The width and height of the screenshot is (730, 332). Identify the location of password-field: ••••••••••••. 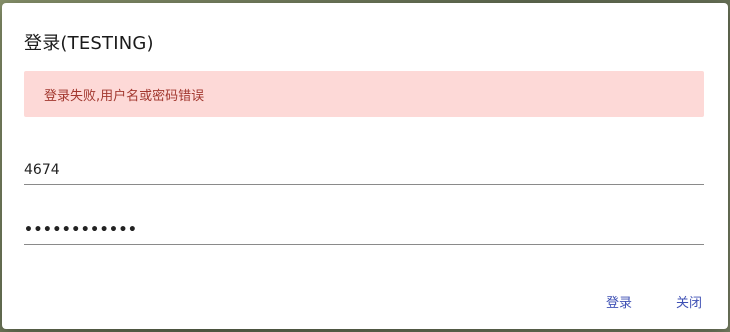
(364, 227).